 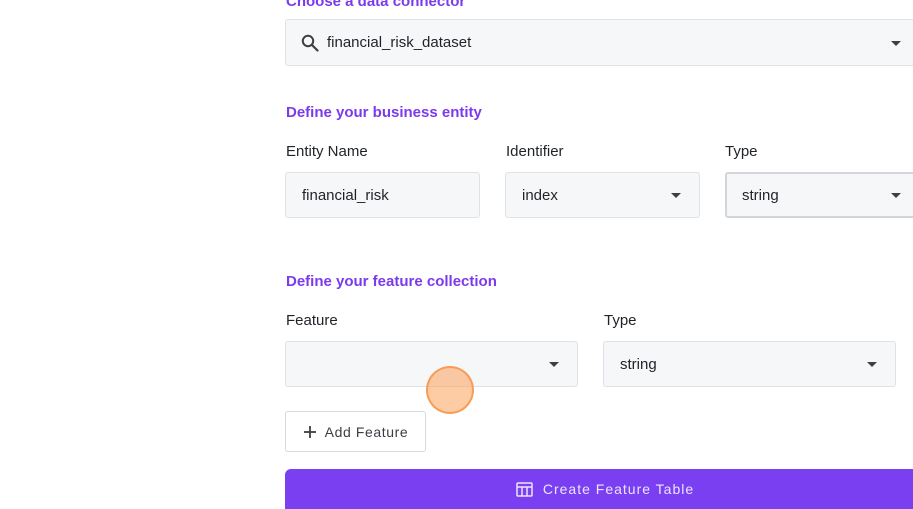 I want to click on identifier-label: Identifier, so click(x=535, y=151).